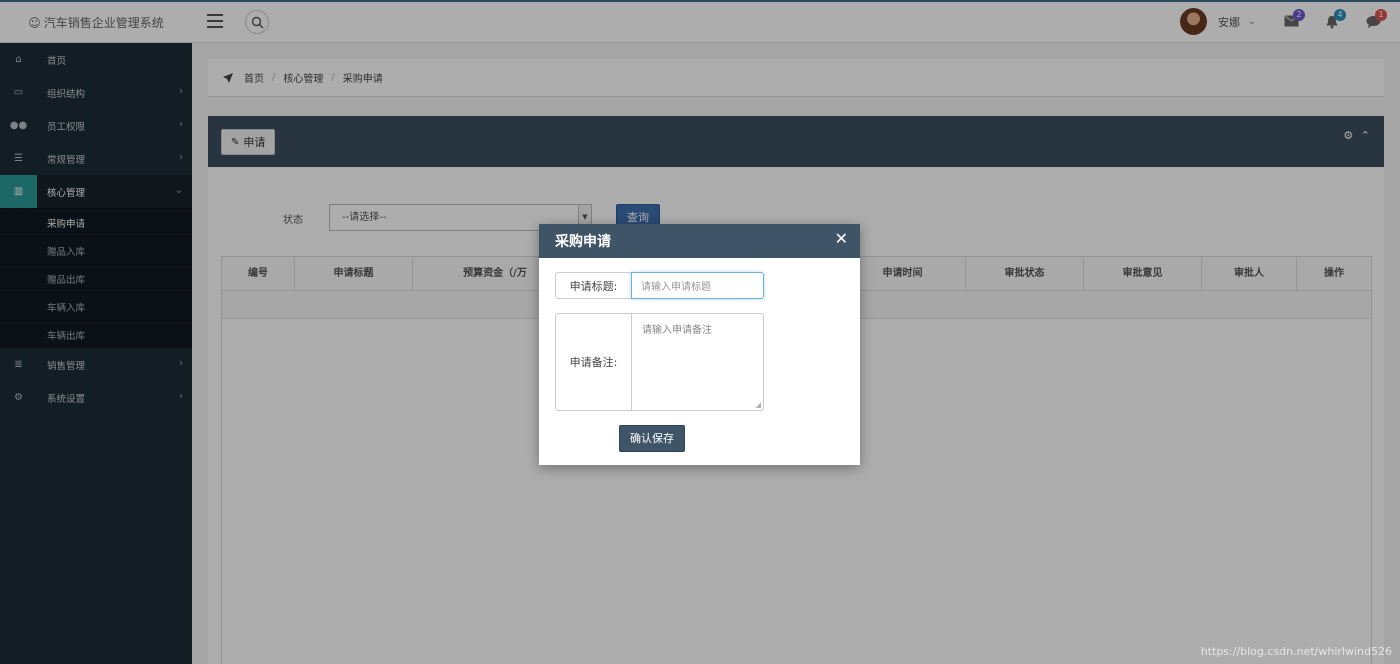 This screenshot has height=664, width=1400. What do you see at coordinates (841, 239) in the screenshot?
I see `close-icon: ✕` at bounding box center [841, 239].